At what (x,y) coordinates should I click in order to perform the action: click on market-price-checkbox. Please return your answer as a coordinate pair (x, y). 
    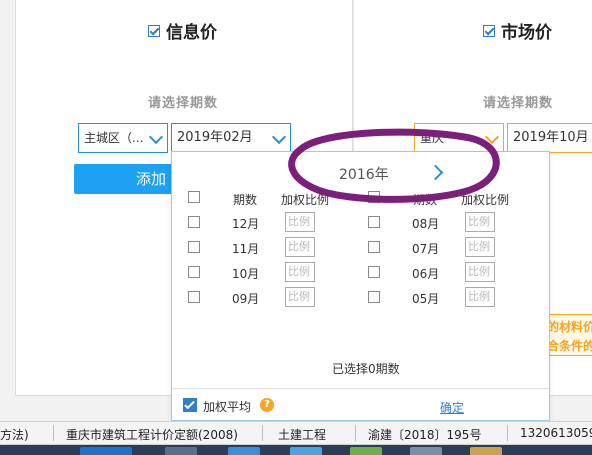
    Looking at the image, I should click on (489, 30).